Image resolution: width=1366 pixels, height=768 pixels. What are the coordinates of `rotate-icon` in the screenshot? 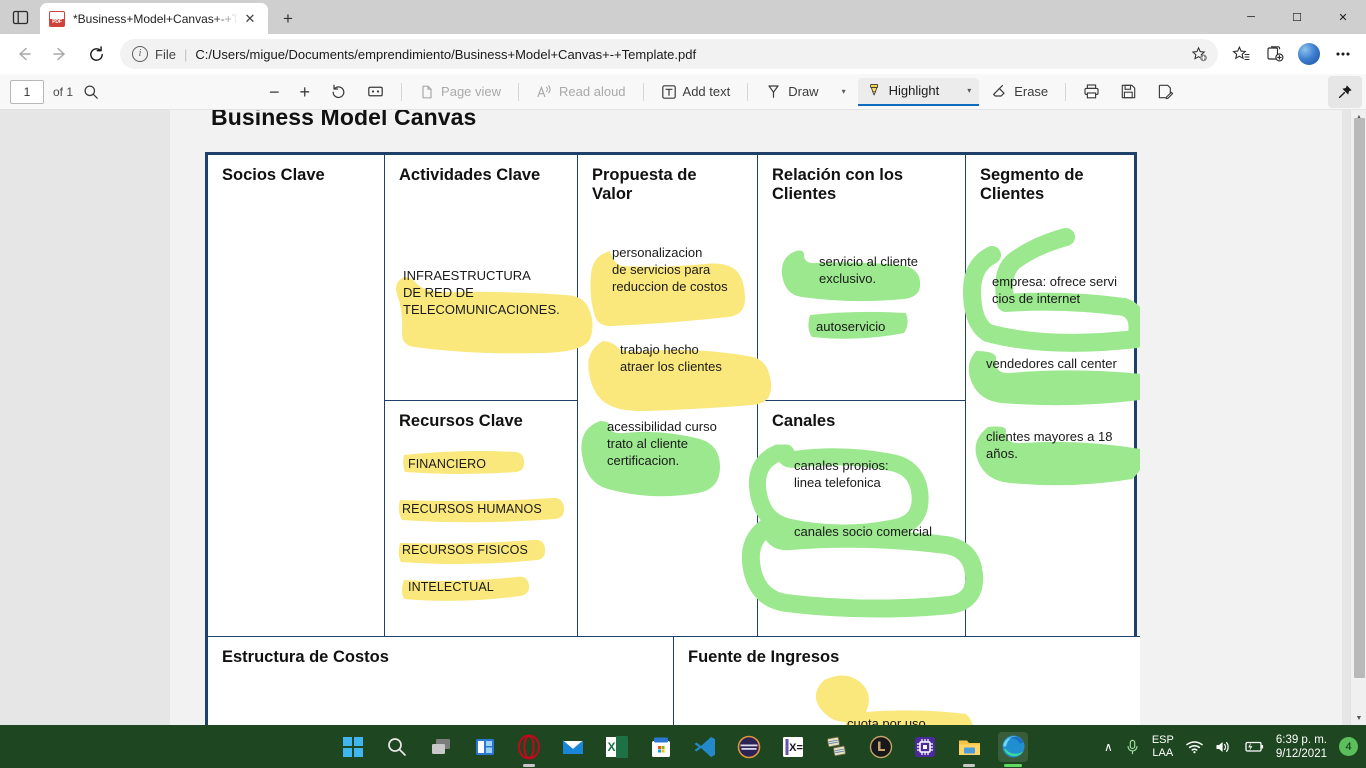 It's located at (338, 91).